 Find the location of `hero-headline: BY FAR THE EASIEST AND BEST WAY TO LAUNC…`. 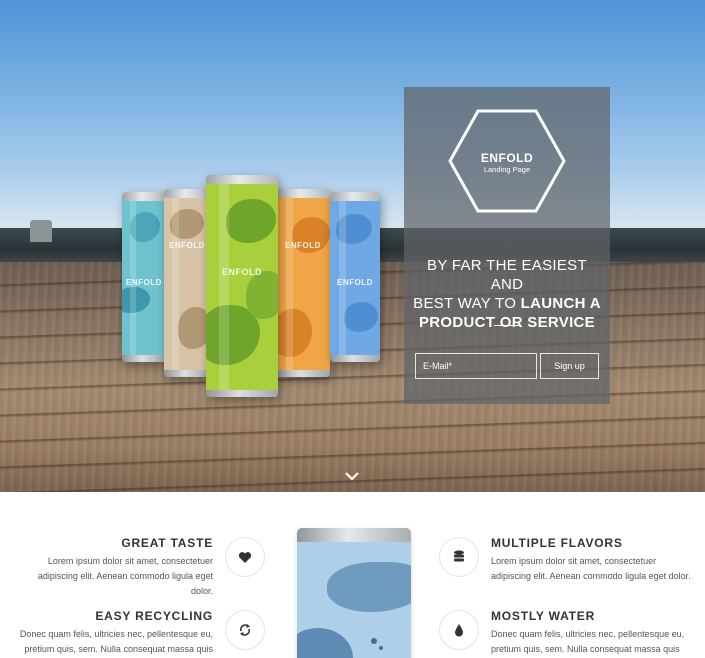

hero-headline: BY FAR THE EASIEST AND BEST WAY TO LAUNC… is located at coordinates (507, 294).